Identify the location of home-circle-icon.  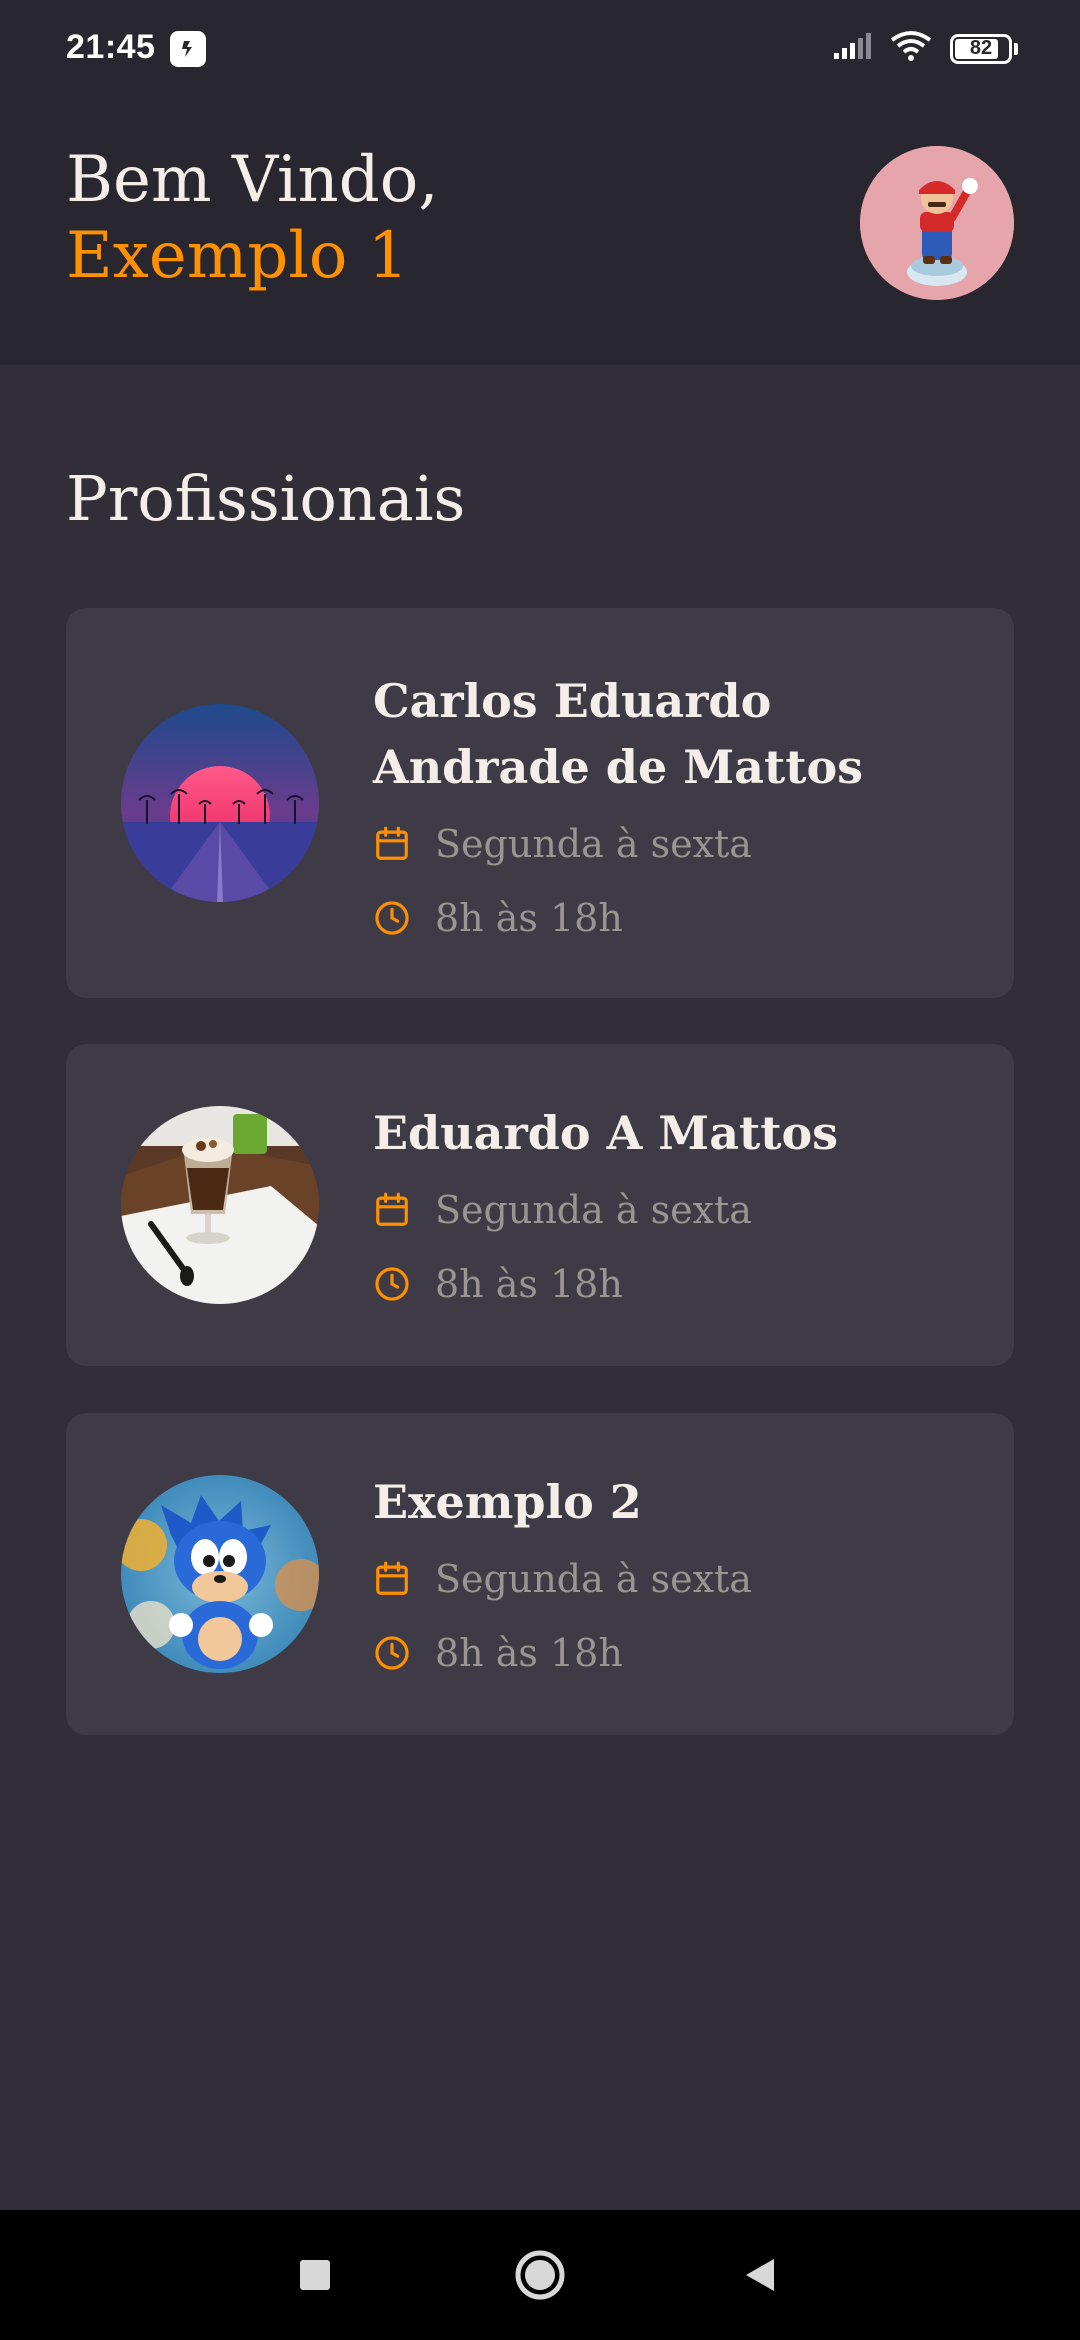
(540, 2275).